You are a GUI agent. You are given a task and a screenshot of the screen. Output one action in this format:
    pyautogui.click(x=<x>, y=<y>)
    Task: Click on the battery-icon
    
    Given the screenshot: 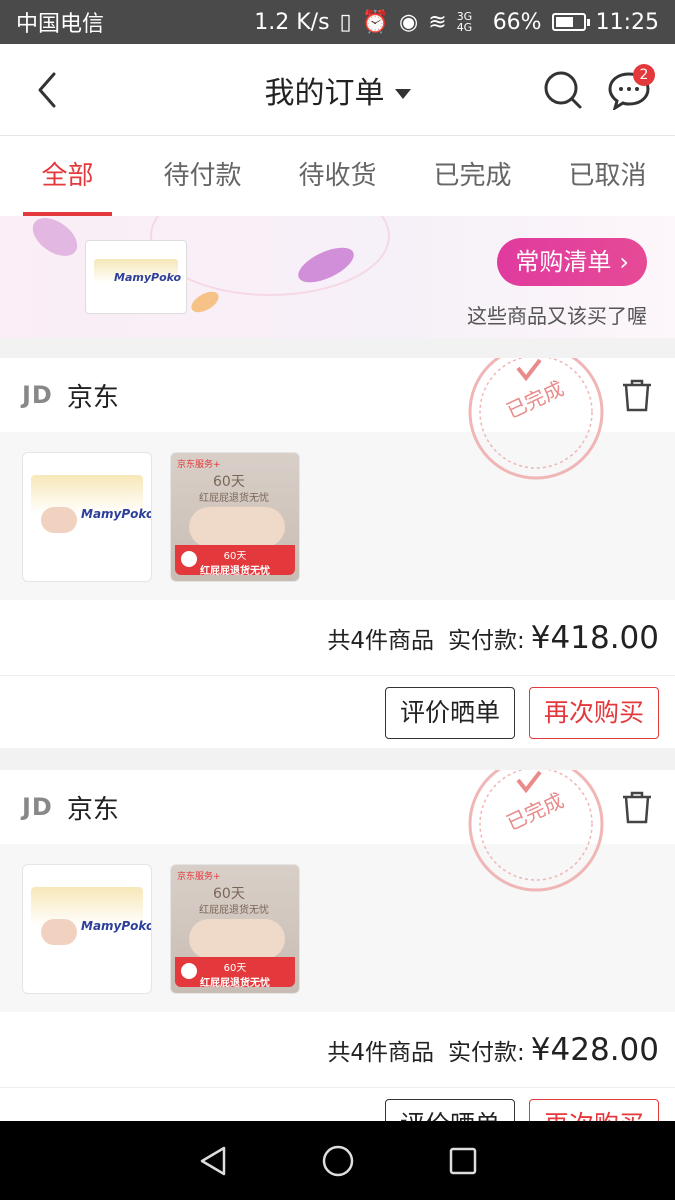 What is the action you would take?
    pyautogui.click(x=570, y=22)
    